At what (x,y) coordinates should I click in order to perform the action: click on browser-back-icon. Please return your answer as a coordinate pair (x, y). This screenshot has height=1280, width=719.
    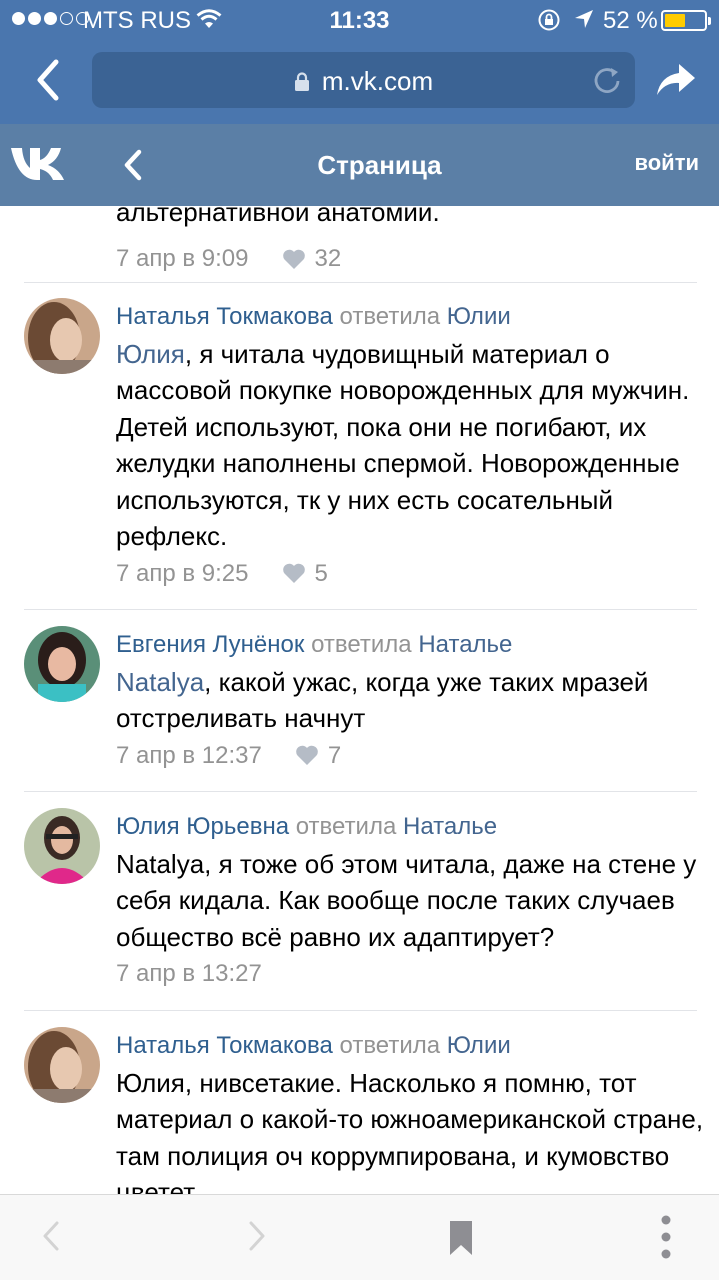
    Looking at the image, I should click on (50, 80).